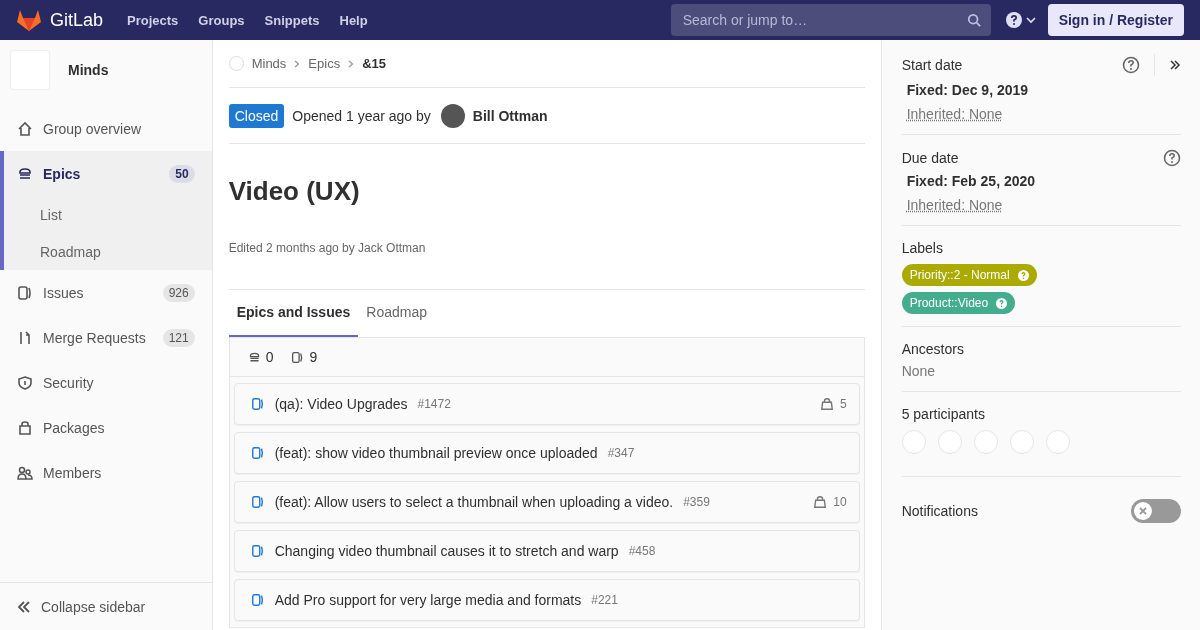  What do you see at coordinates (106, 292) in the screenshot?
I see `sidebar-item: Issues 926` at bounding box center [106, 292].